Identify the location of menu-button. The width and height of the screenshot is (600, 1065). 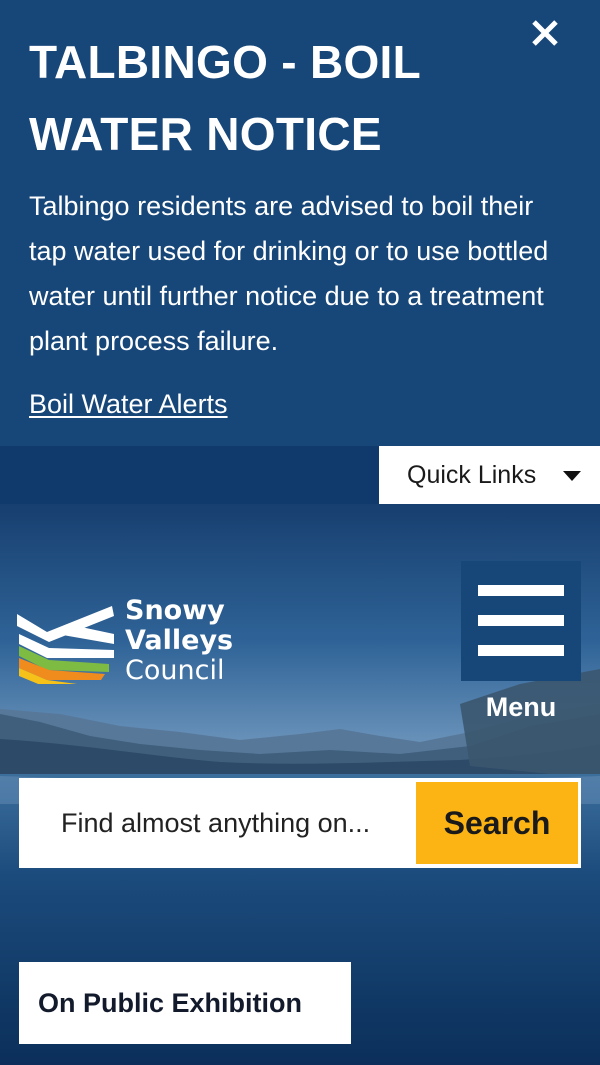
(521, 621).